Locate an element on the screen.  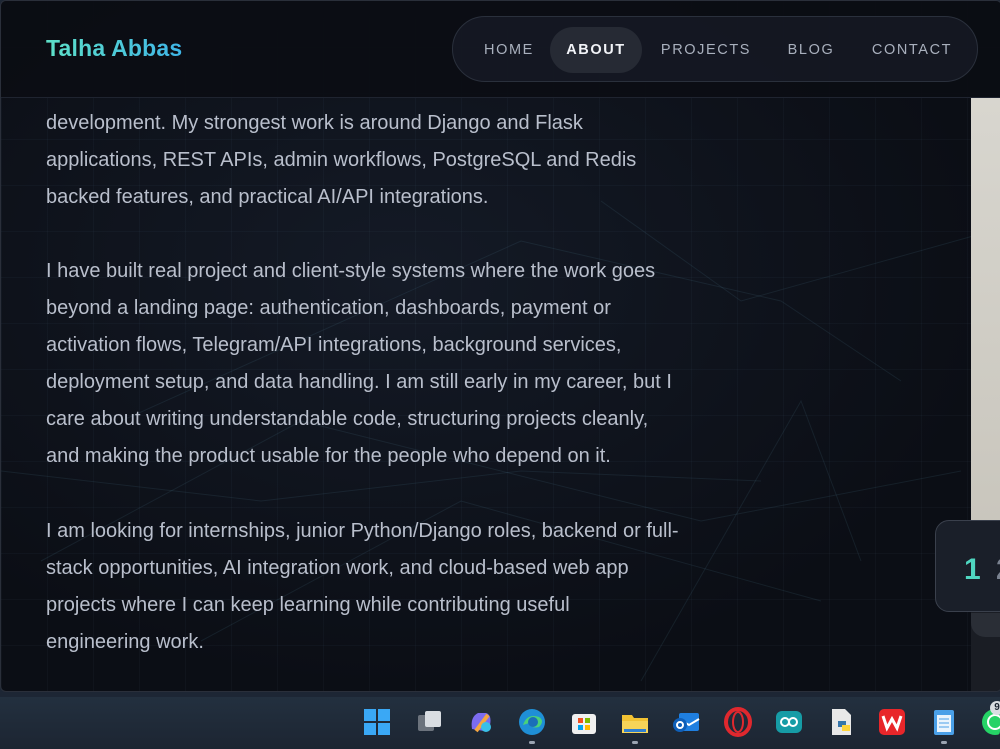
stat-card: 1 2 is located at coordinates (967, 566).